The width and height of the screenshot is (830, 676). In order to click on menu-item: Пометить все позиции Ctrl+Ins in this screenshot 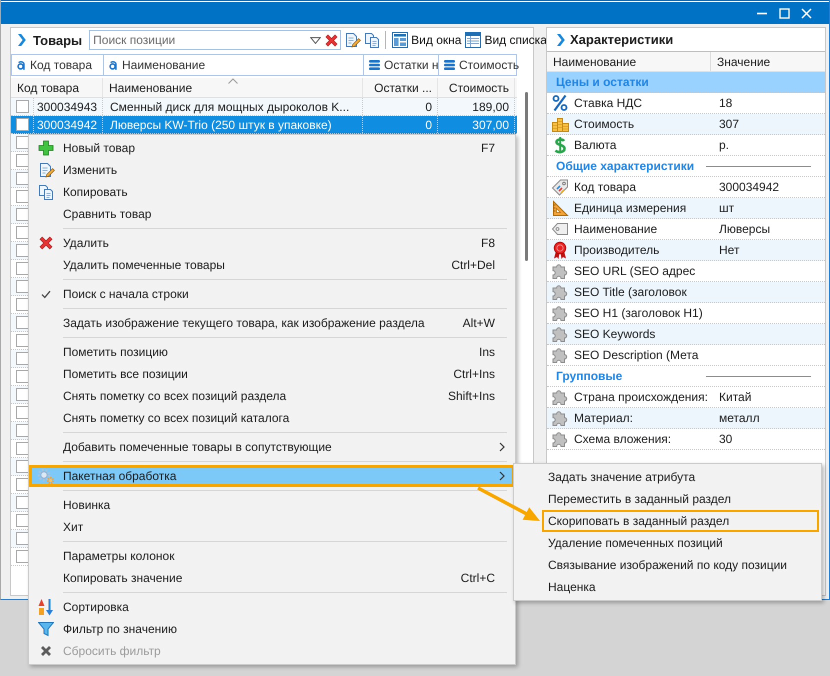, I will do `click(272, 374)`.